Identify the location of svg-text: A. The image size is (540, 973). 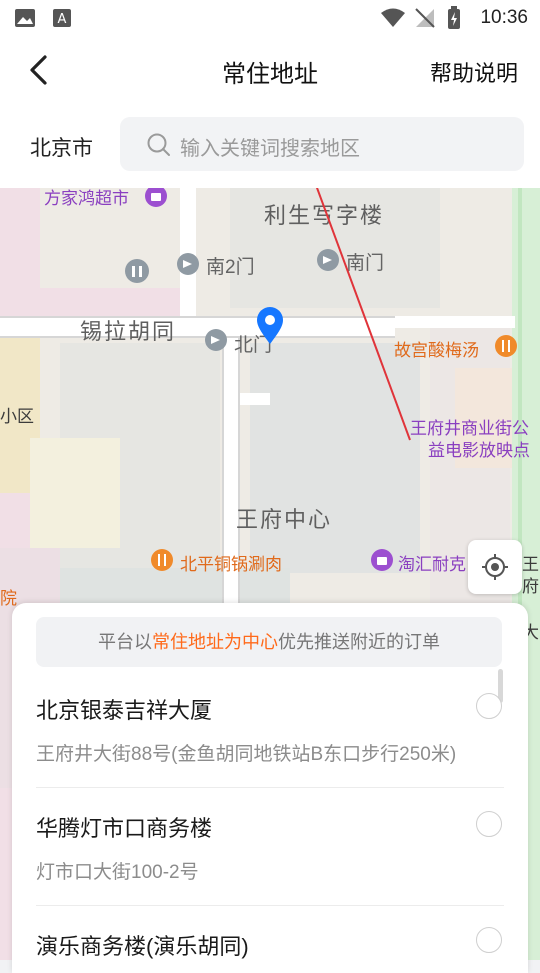
(62, 19).